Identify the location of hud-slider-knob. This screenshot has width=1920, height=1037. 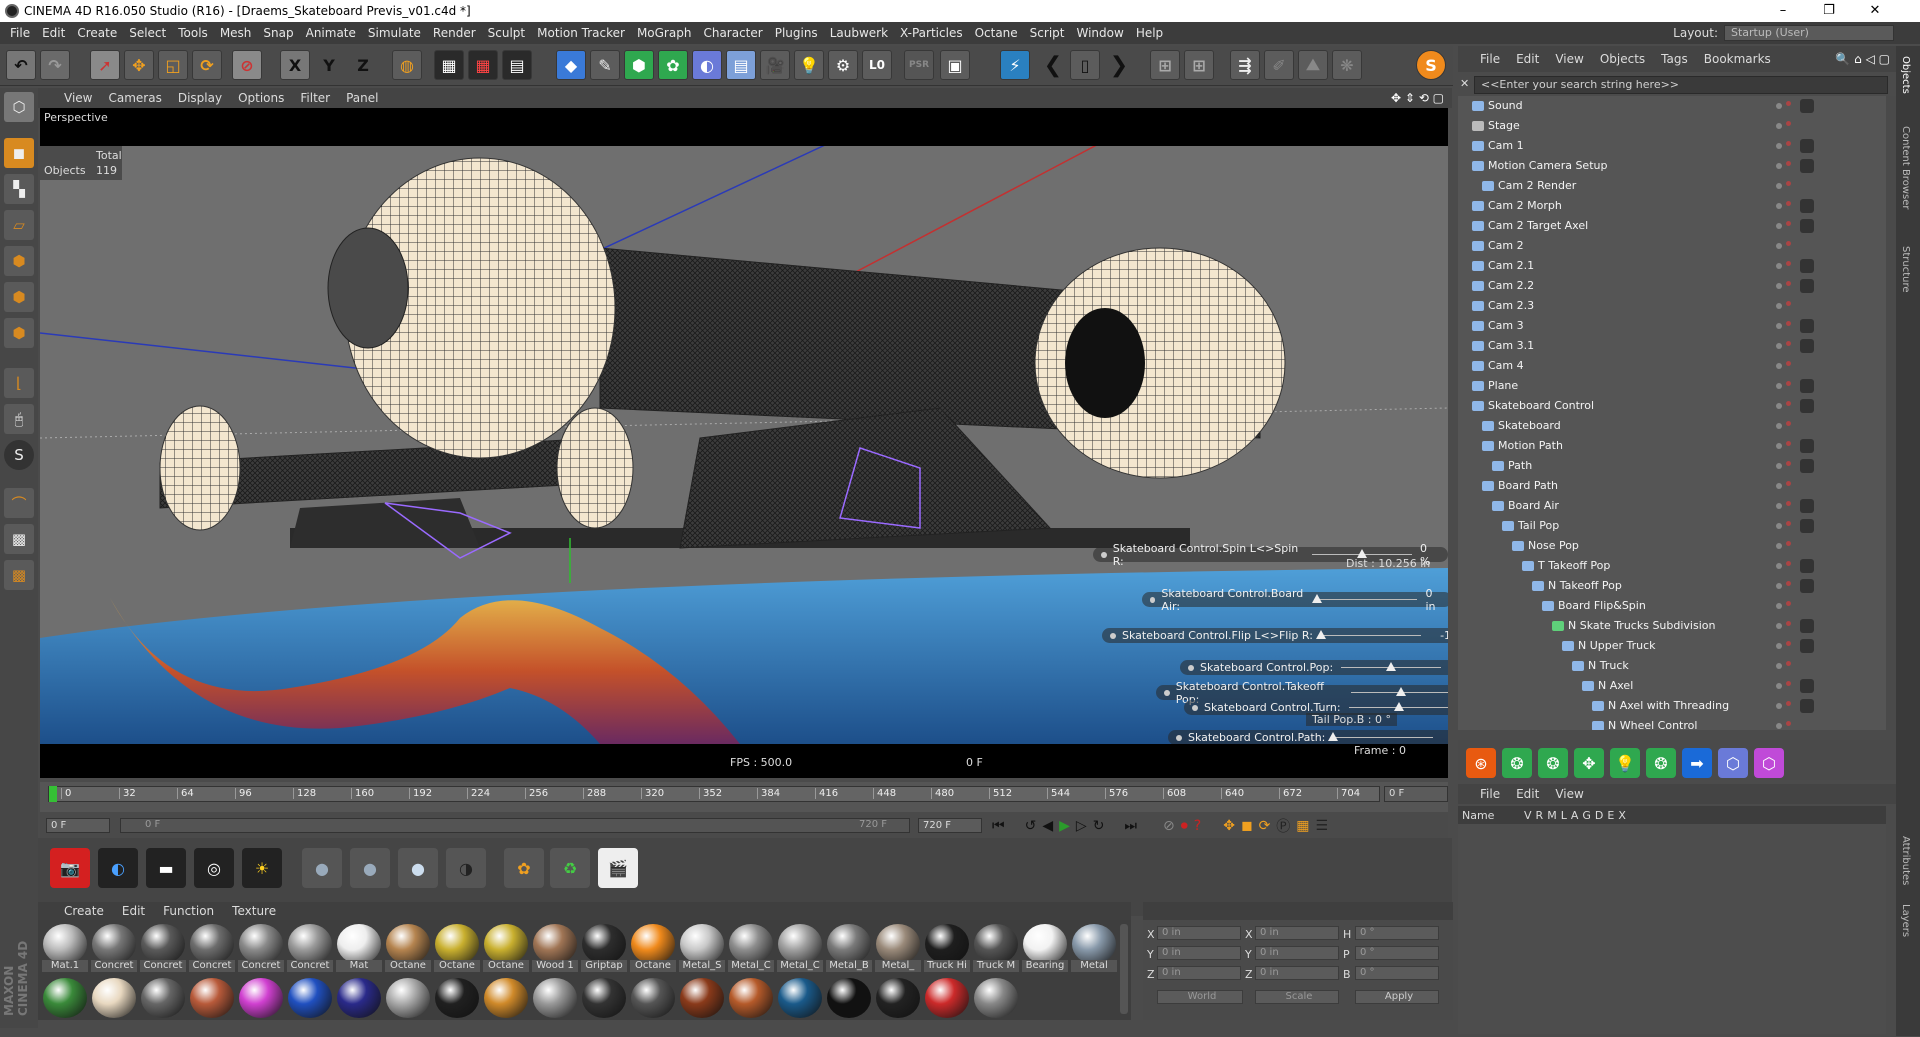
(1317, 598).